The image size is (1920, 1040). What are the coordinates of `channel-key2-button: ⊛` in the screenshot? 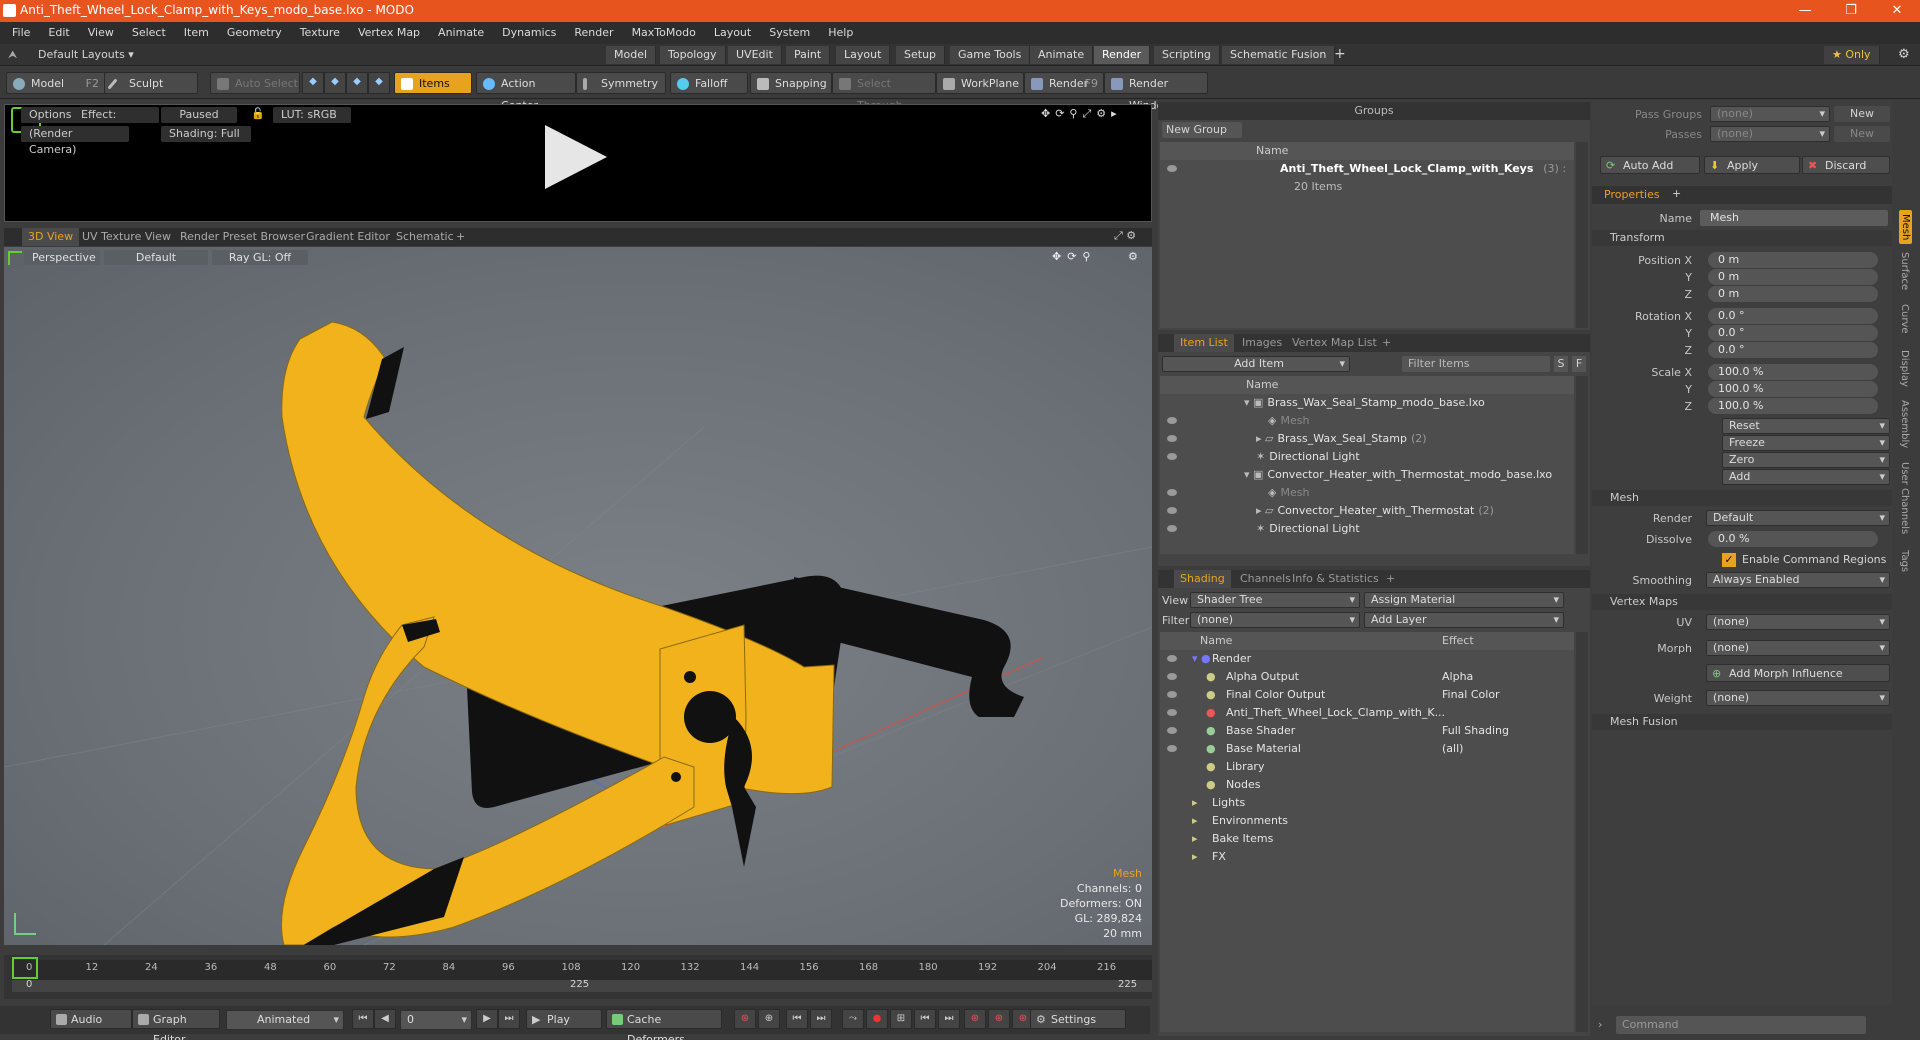 It's located at (999, 1019).